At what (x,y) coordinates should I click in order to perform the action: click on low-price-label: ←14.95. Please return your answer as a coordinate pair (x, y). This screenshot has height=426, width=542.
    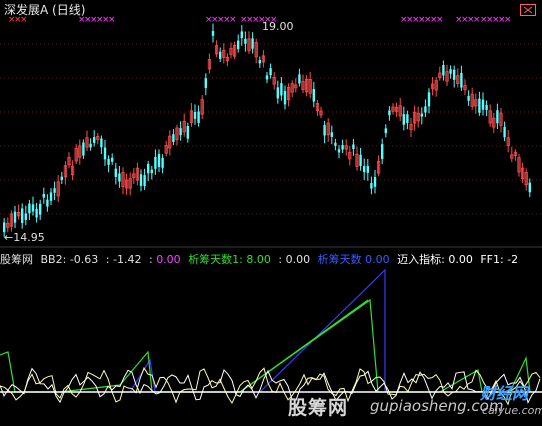
    Looking at the image, I should click on (24, 237).